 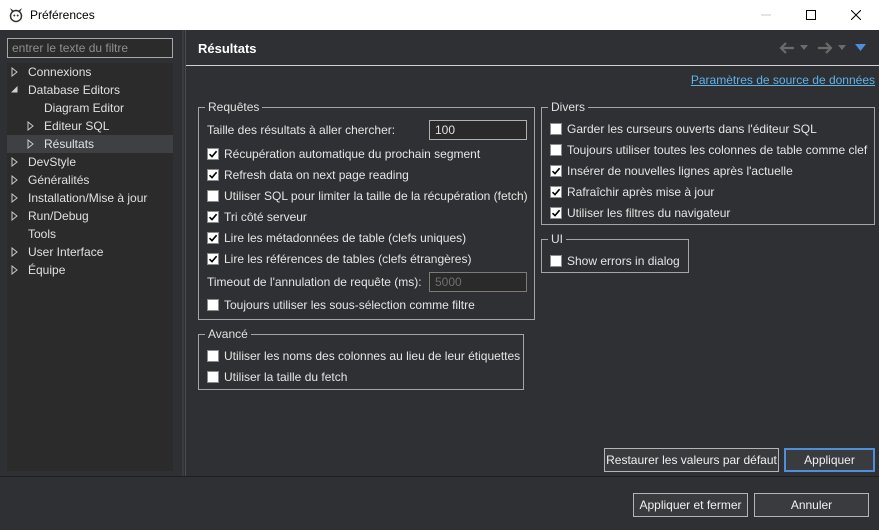 What do you see at coordinates (649, 213) in the screenshot?
I see `checkbox-label: Utiliser les filtres du navigateur` at bounding box center [649, 213].